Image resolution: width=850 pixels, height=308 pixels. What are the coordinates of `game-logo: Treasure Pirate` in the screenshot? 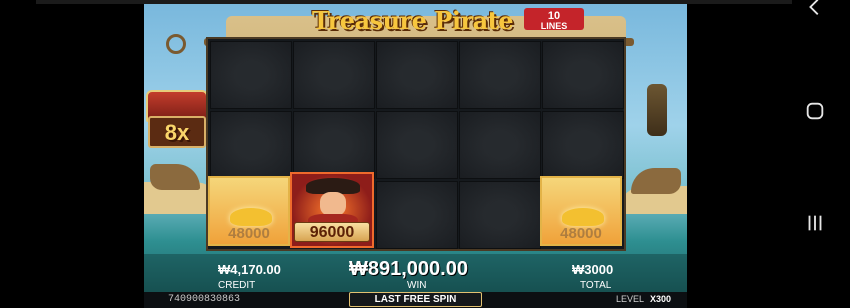 It's located at (413, 20).